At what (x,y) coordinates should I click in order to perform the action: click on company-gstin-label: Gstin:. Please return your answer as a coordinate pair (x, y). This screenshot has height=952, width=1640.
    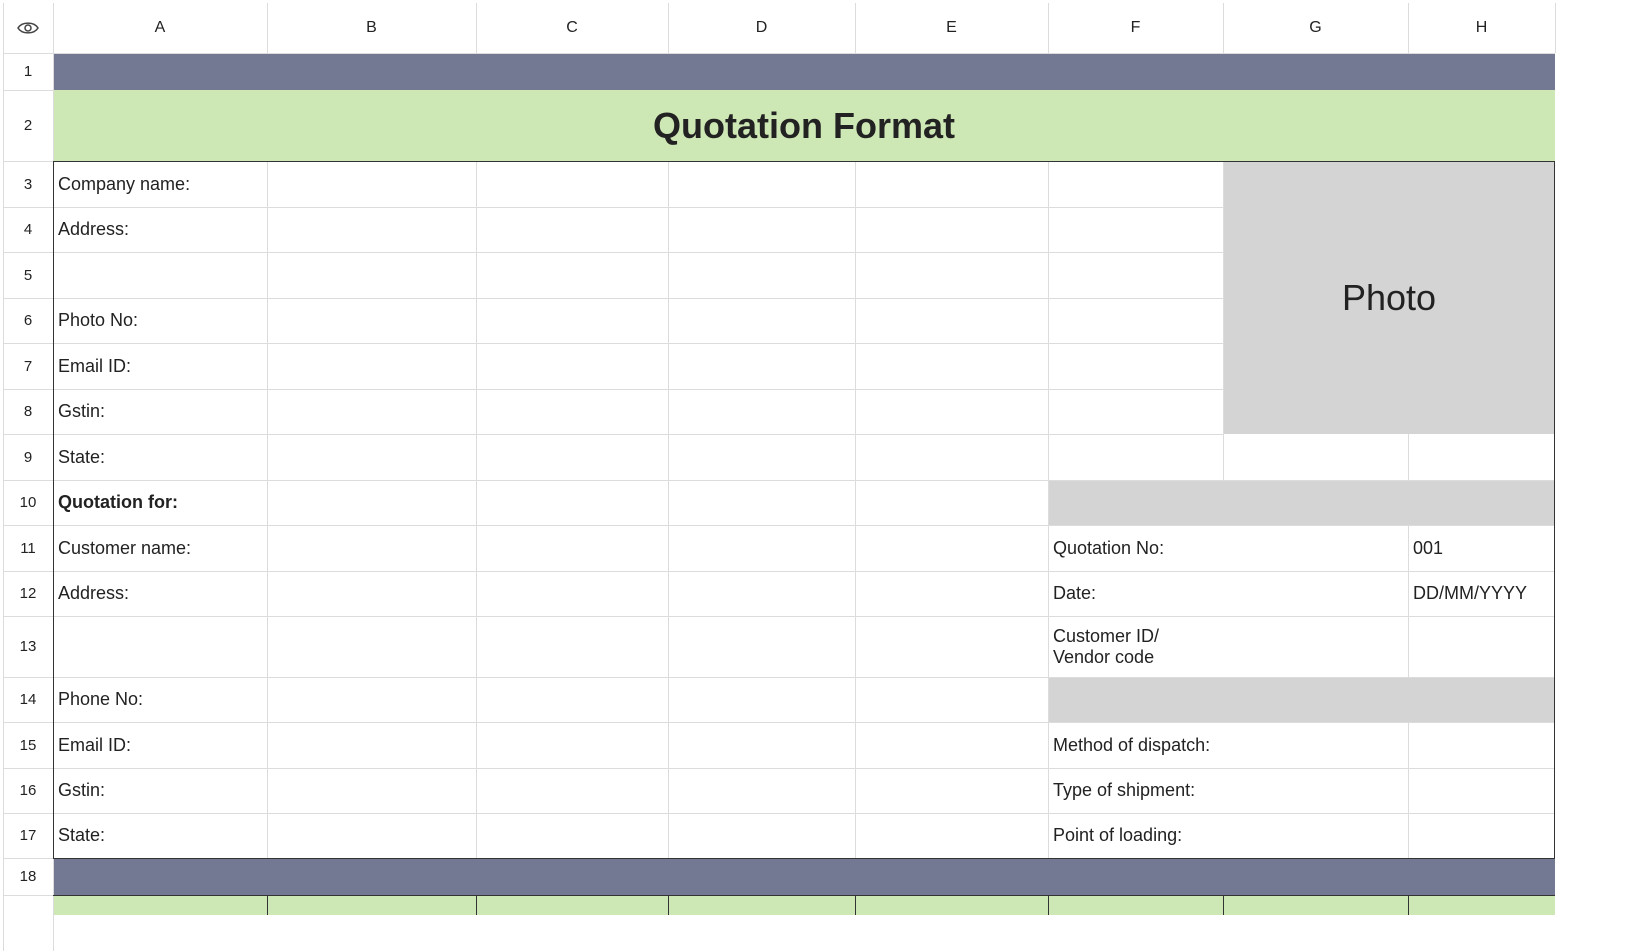
    Looking at the image, I should click on (82, 411).